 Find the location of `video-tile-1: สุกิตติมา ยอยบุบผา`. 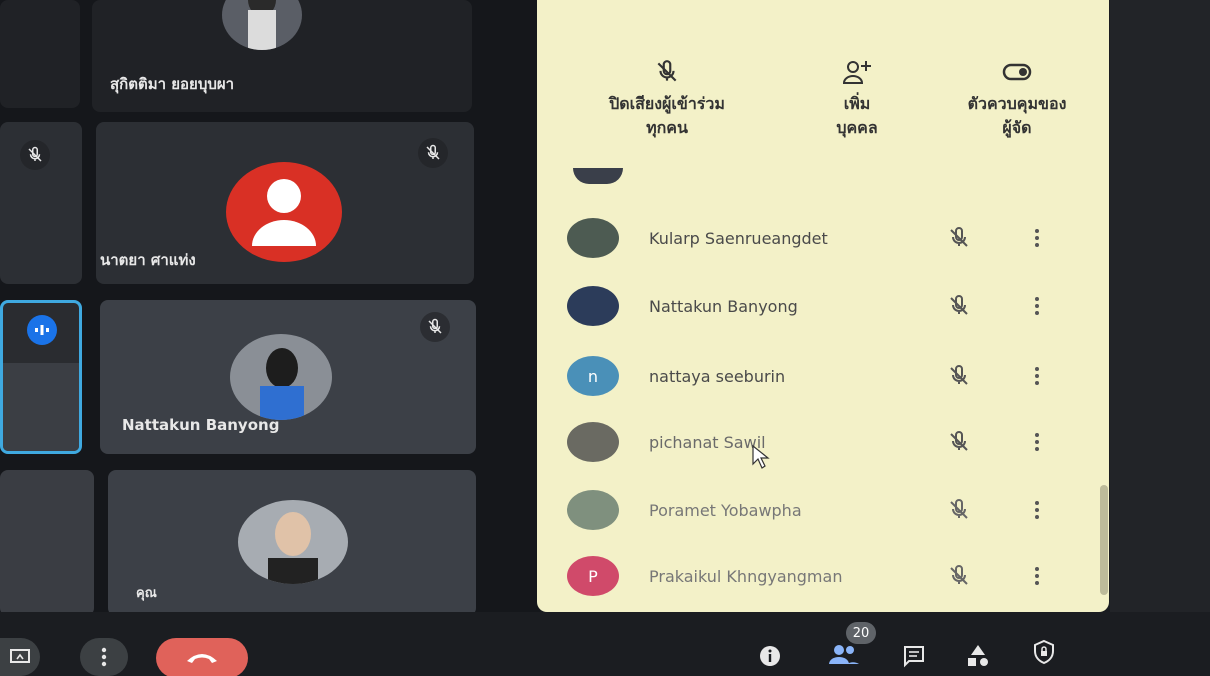

video-tile-1: สุกิตติมา ยอยบุบผา is located at coordinates (282, 56).